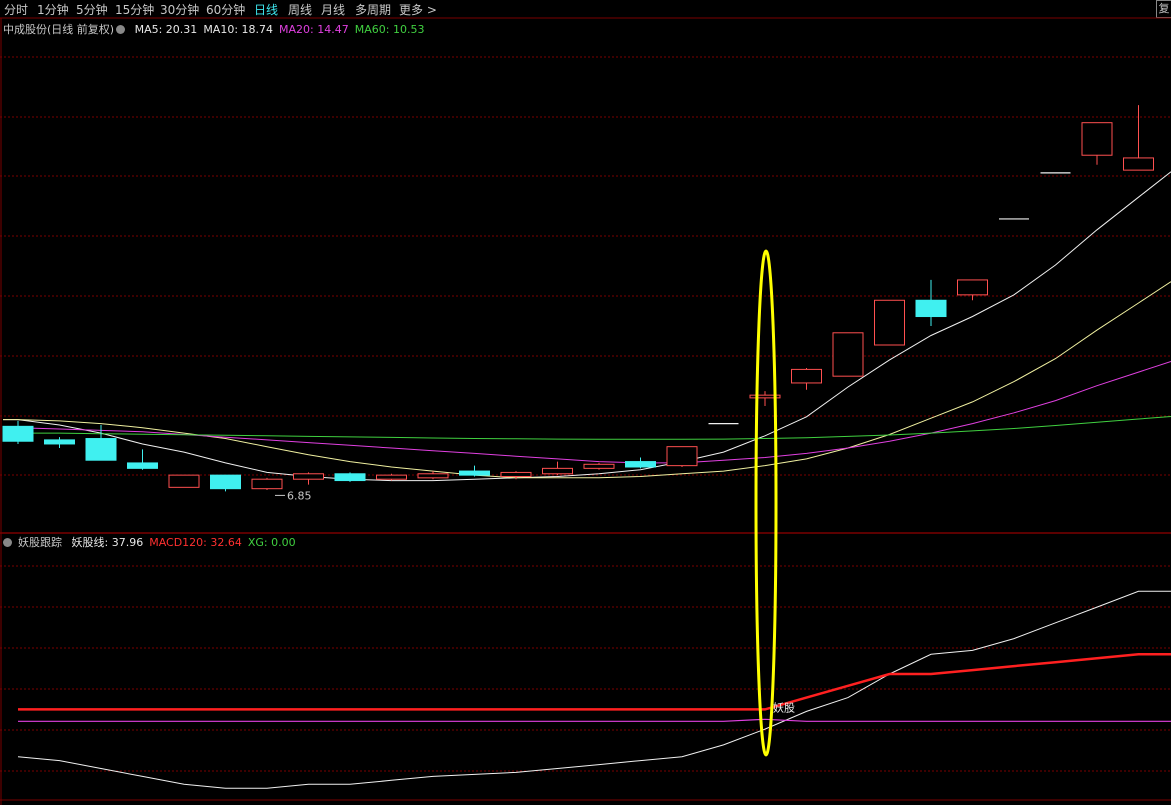 Image resolution: width=1171 pixels, height=805 pixels. Describe the element at coordinates (766, 503) in the screenshot. I see `highlight-ellipse` at that location.